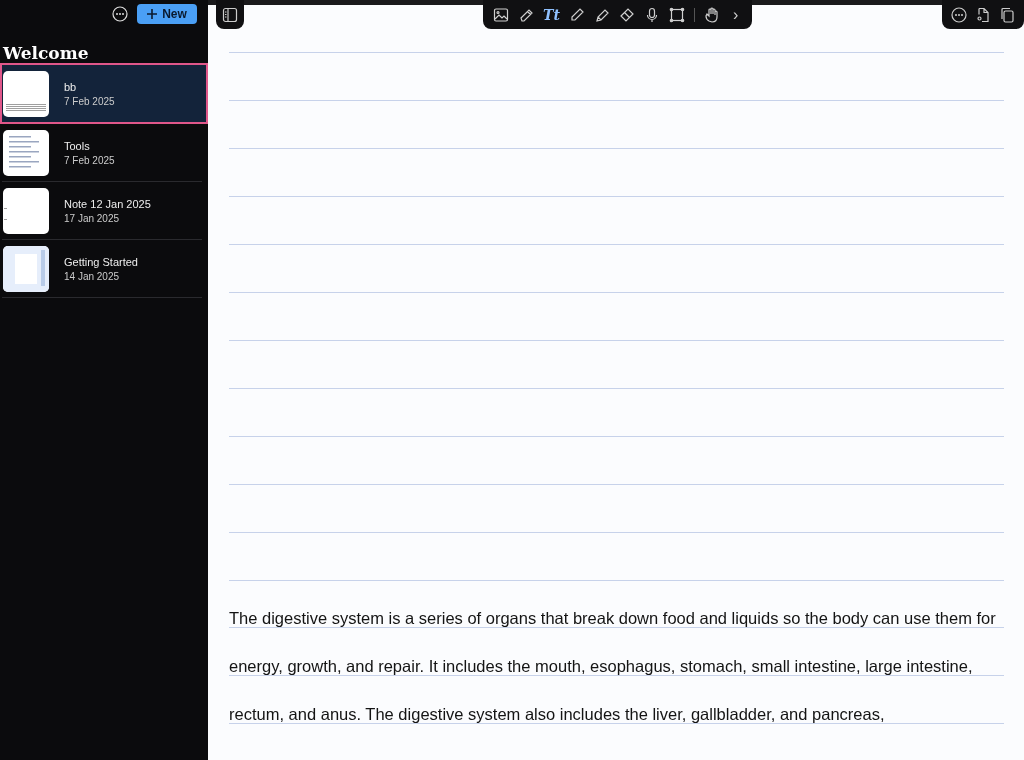 Image resolution: width=1024 pixels, height=760 pixels. Describe the element at coordinates (102, 153) in the screenshot. I see `note-list-item: Tools 7 Feb 2025` at that location.